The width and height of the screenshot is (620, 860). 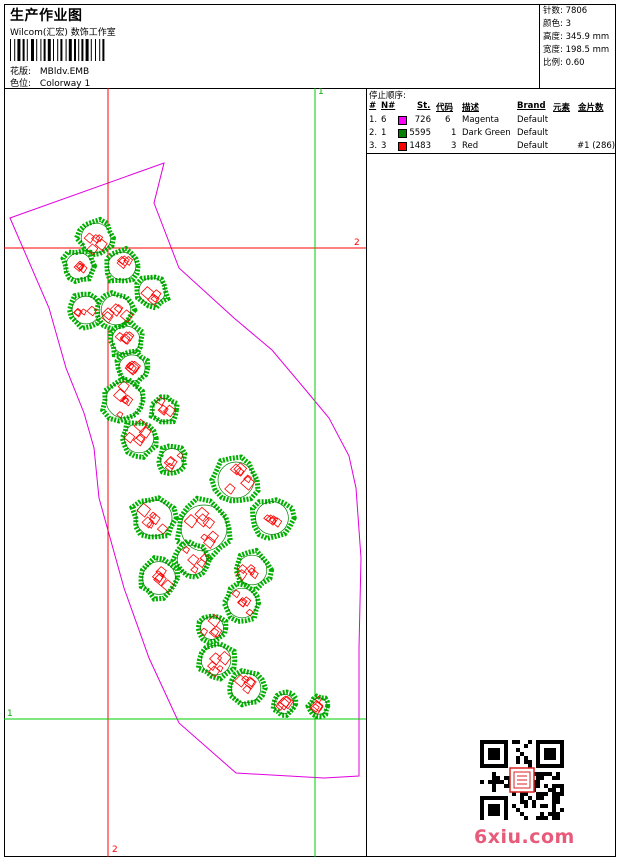 What do you see at coordinates (420, 133) in the screenshot?
I see `row-stitches: 5595` at bounding box center [420, 133].